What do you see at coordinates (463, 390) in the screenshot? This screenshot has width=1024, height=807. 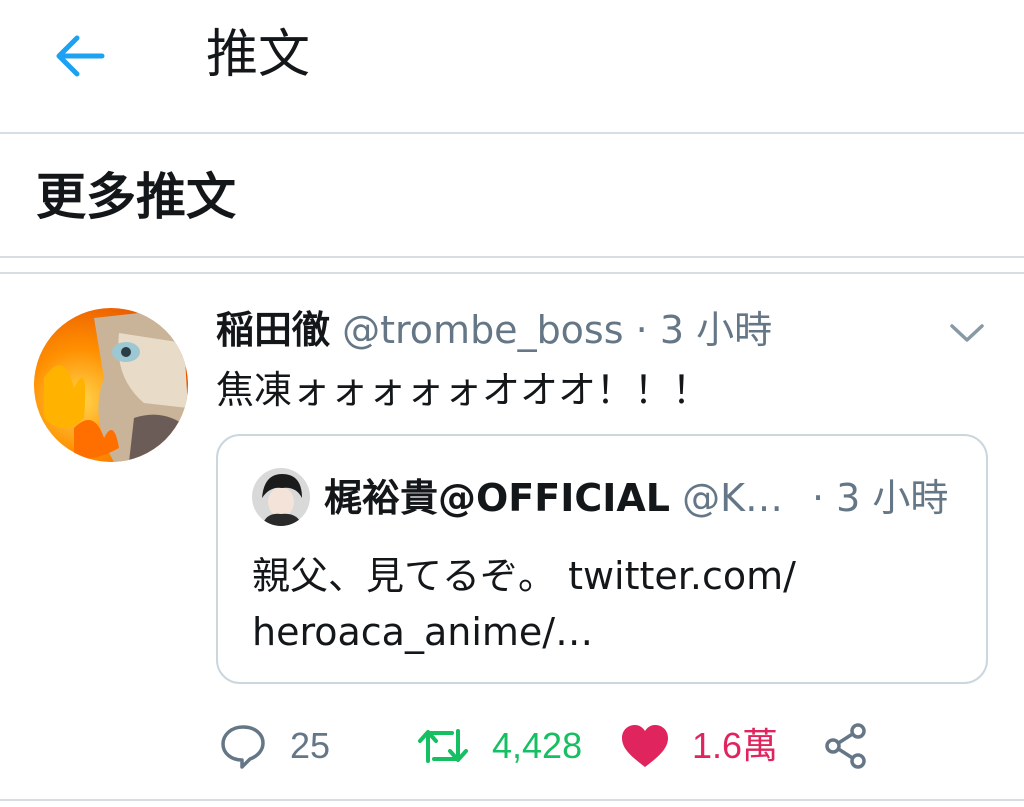 I see `tweet-text: 焦凍ォォォォォオオオ！！！` at bounding box center [463, 390].